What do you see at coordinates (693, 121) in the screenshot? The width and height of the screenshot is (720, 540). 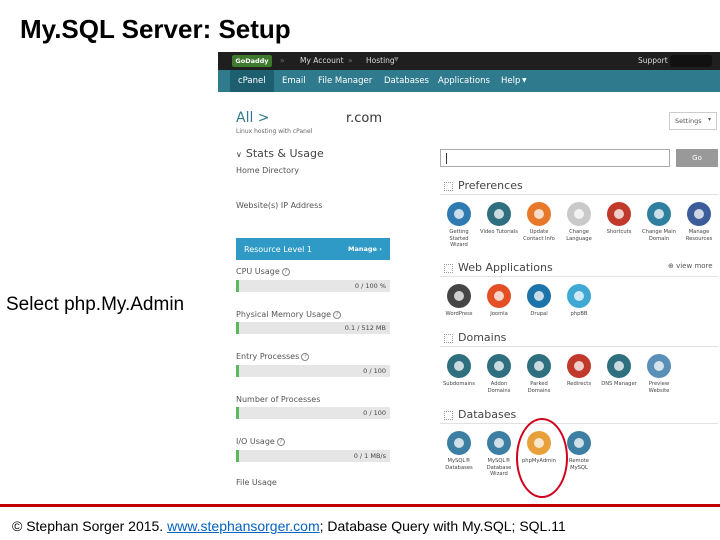 I see `settings-dropdown: Settings ▾` at bounding box center [693, 121].